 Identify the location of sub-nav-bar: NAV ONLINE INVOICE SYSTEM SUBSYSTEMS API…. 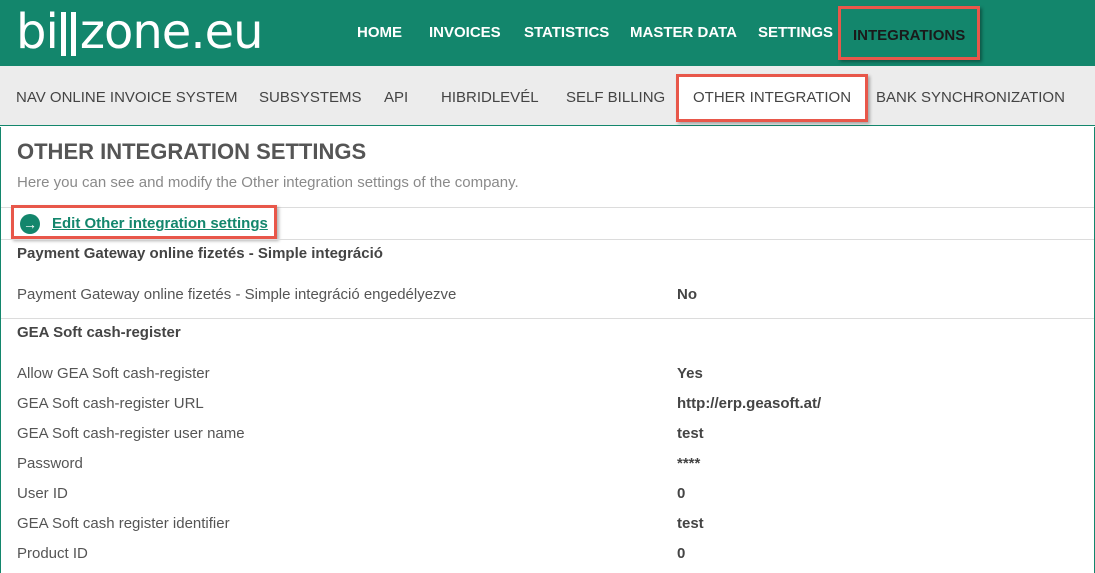
(547, 96).